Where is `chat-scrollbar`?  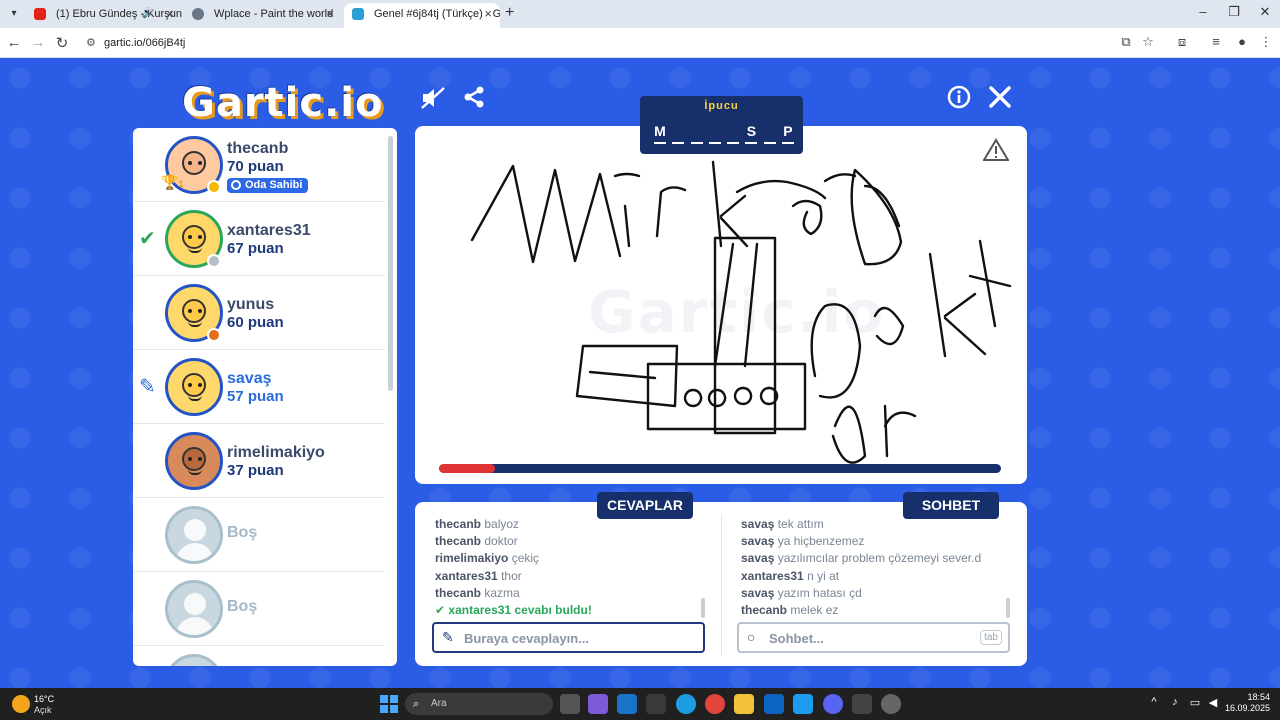
chat-scrollbar is located at coordinates (1008, 608).